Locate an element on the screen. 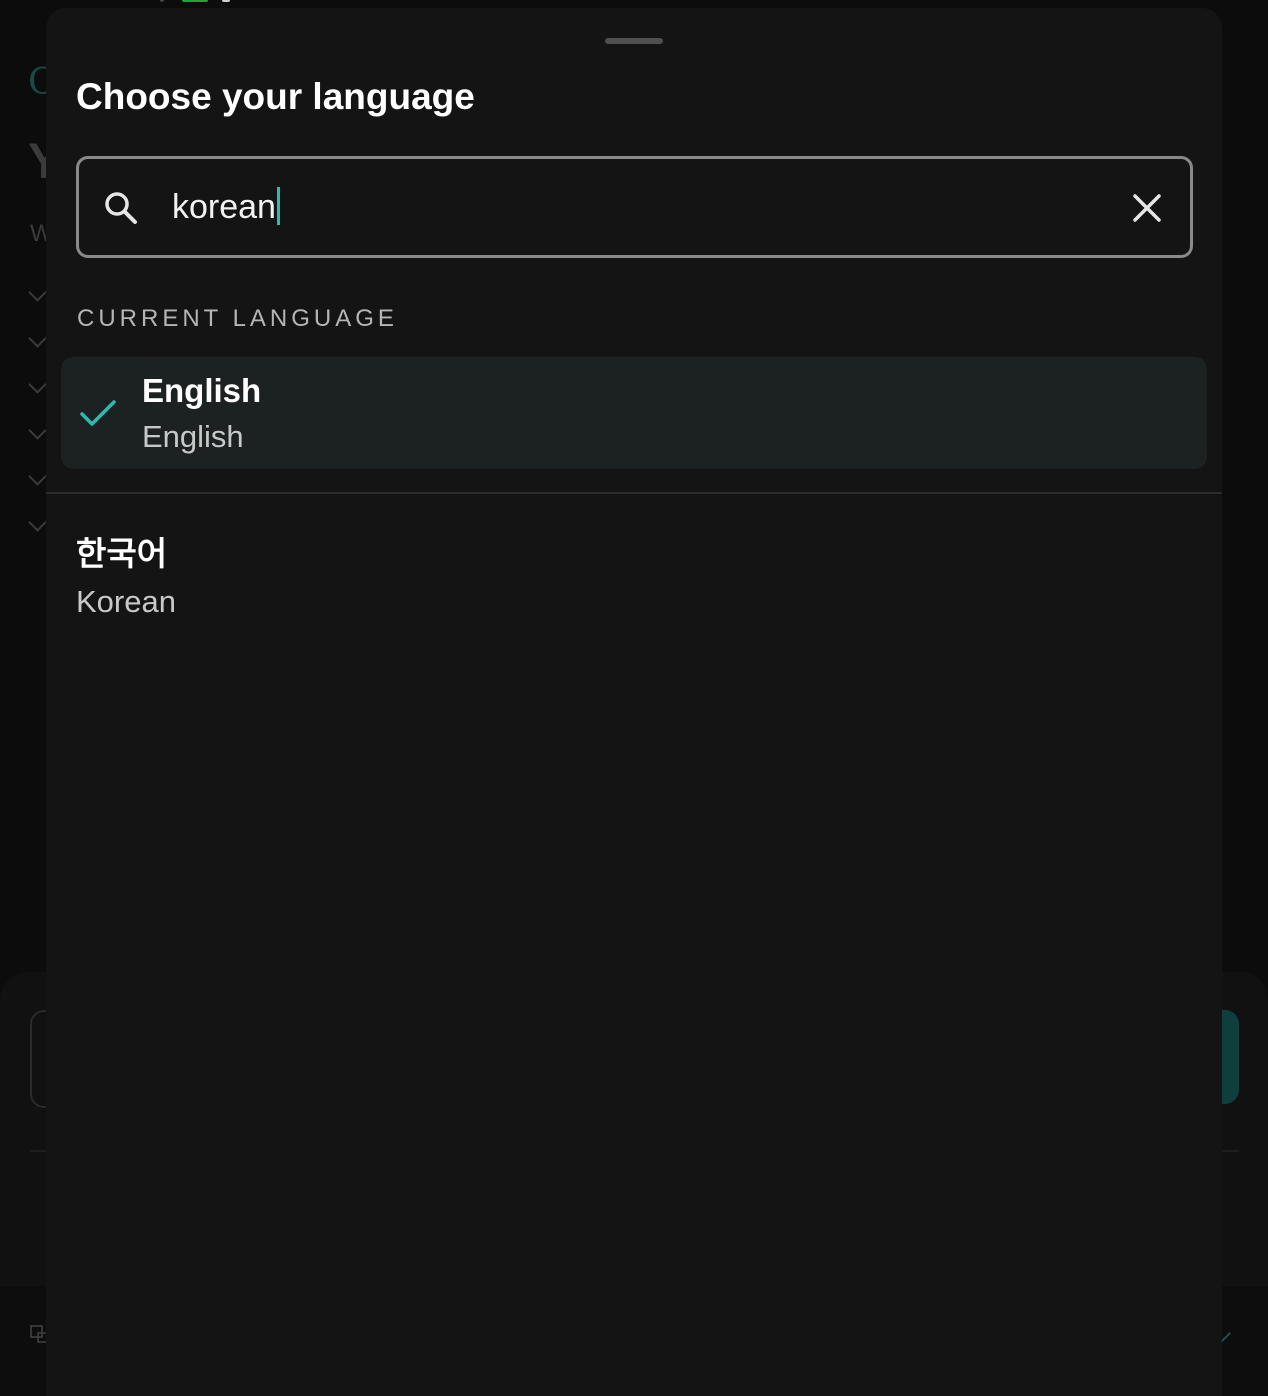 The image size is (1268, 1396). language-english-name: English is located at coordinates (193, 436).